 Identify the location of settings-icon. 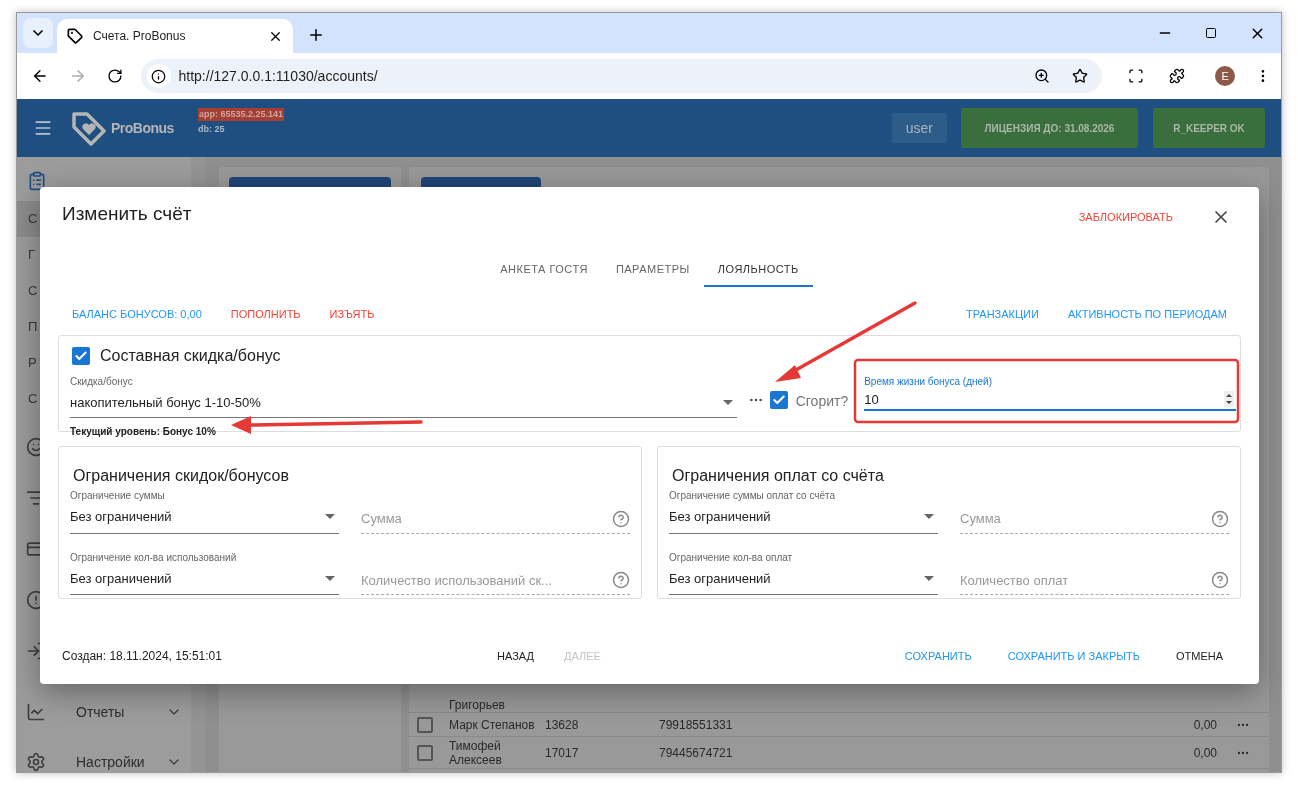
(36, 762).